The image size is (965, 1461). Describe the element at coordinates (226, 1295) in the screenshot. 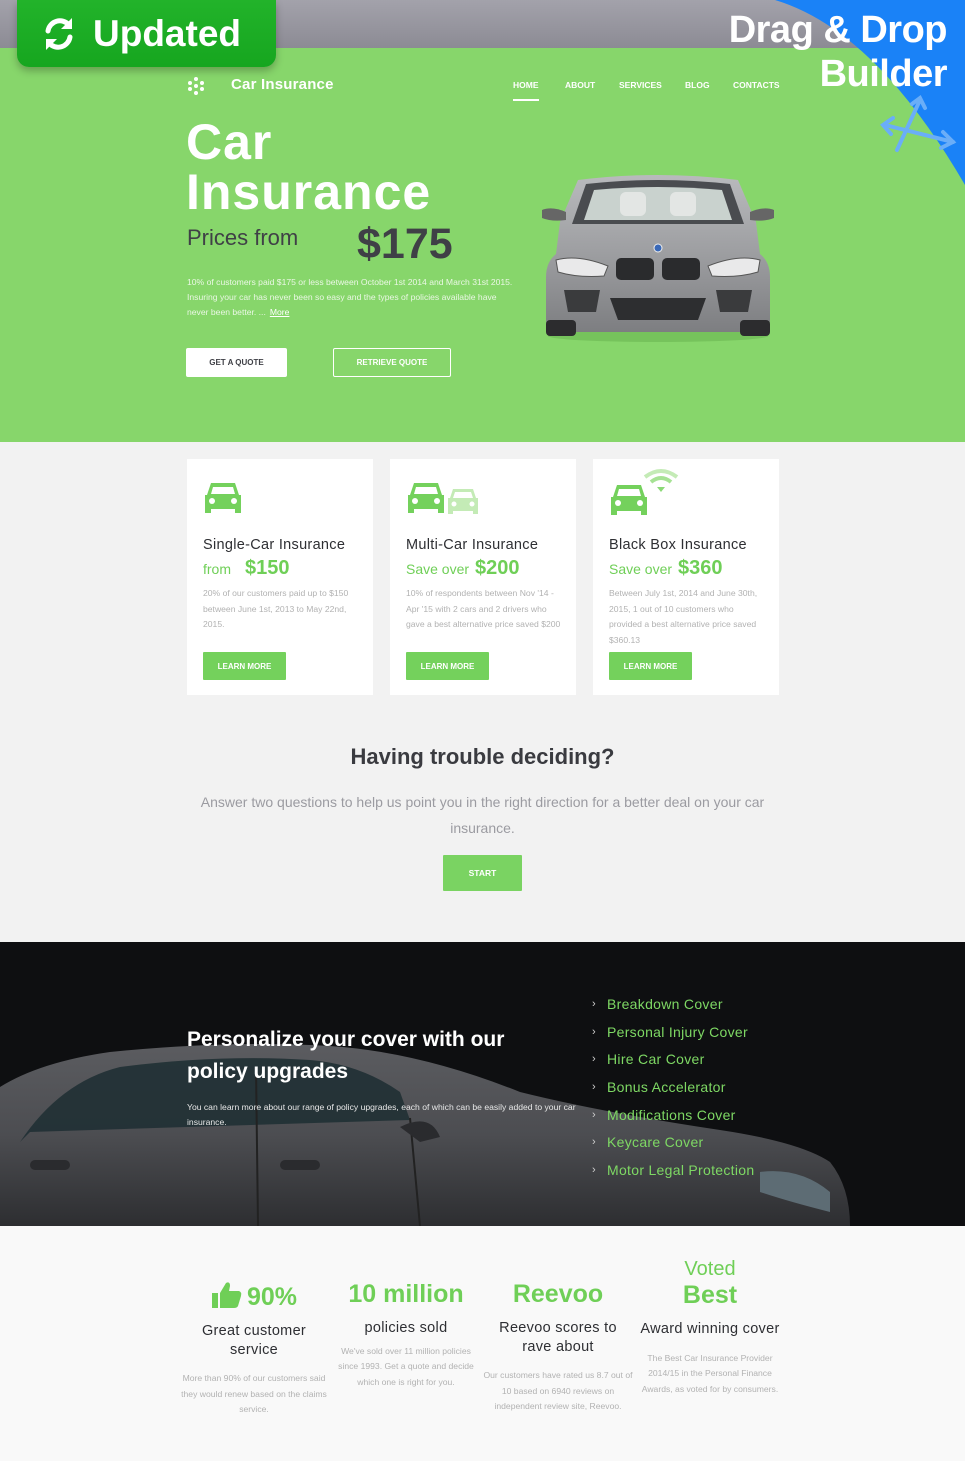

I see `thumbs-up-icon` at that location.